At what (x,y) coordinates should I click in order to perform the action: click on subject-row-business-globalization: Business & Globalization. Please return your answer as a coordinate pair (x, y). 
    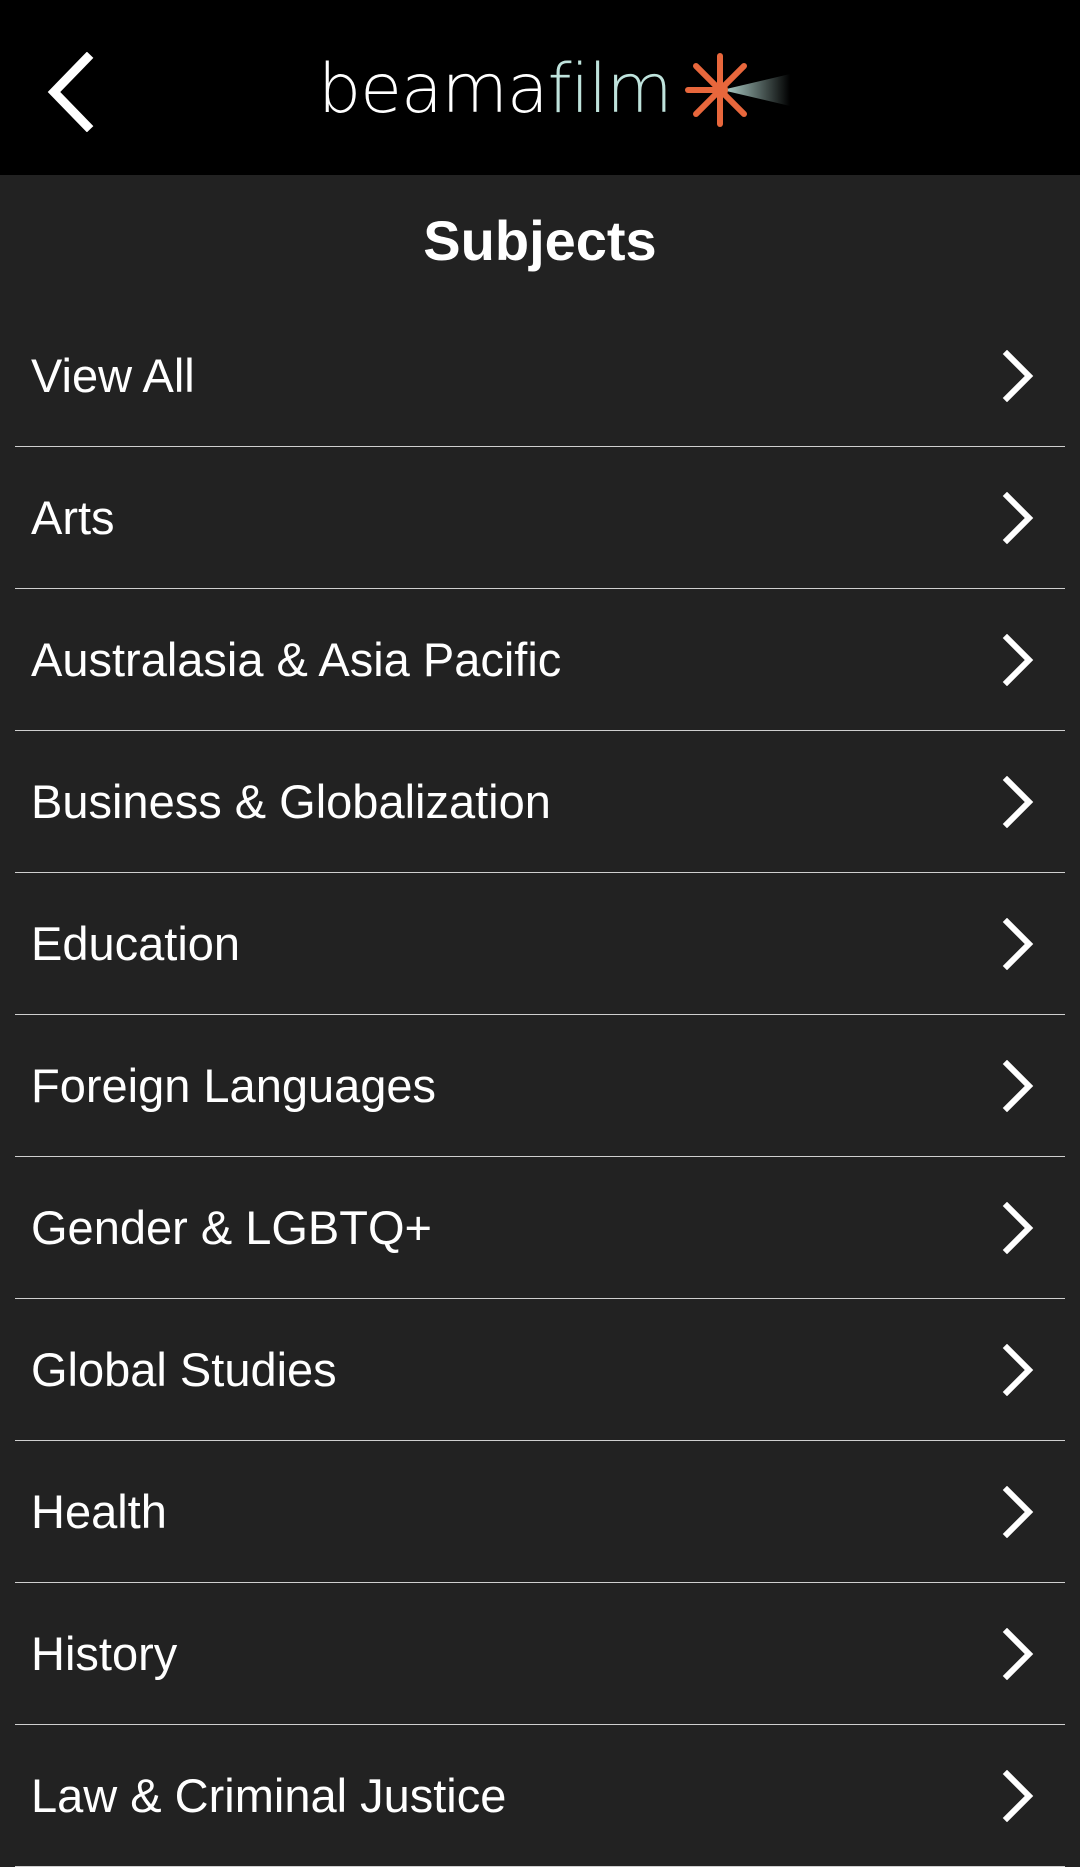
    Looking at the image, I should click on (540, 802).